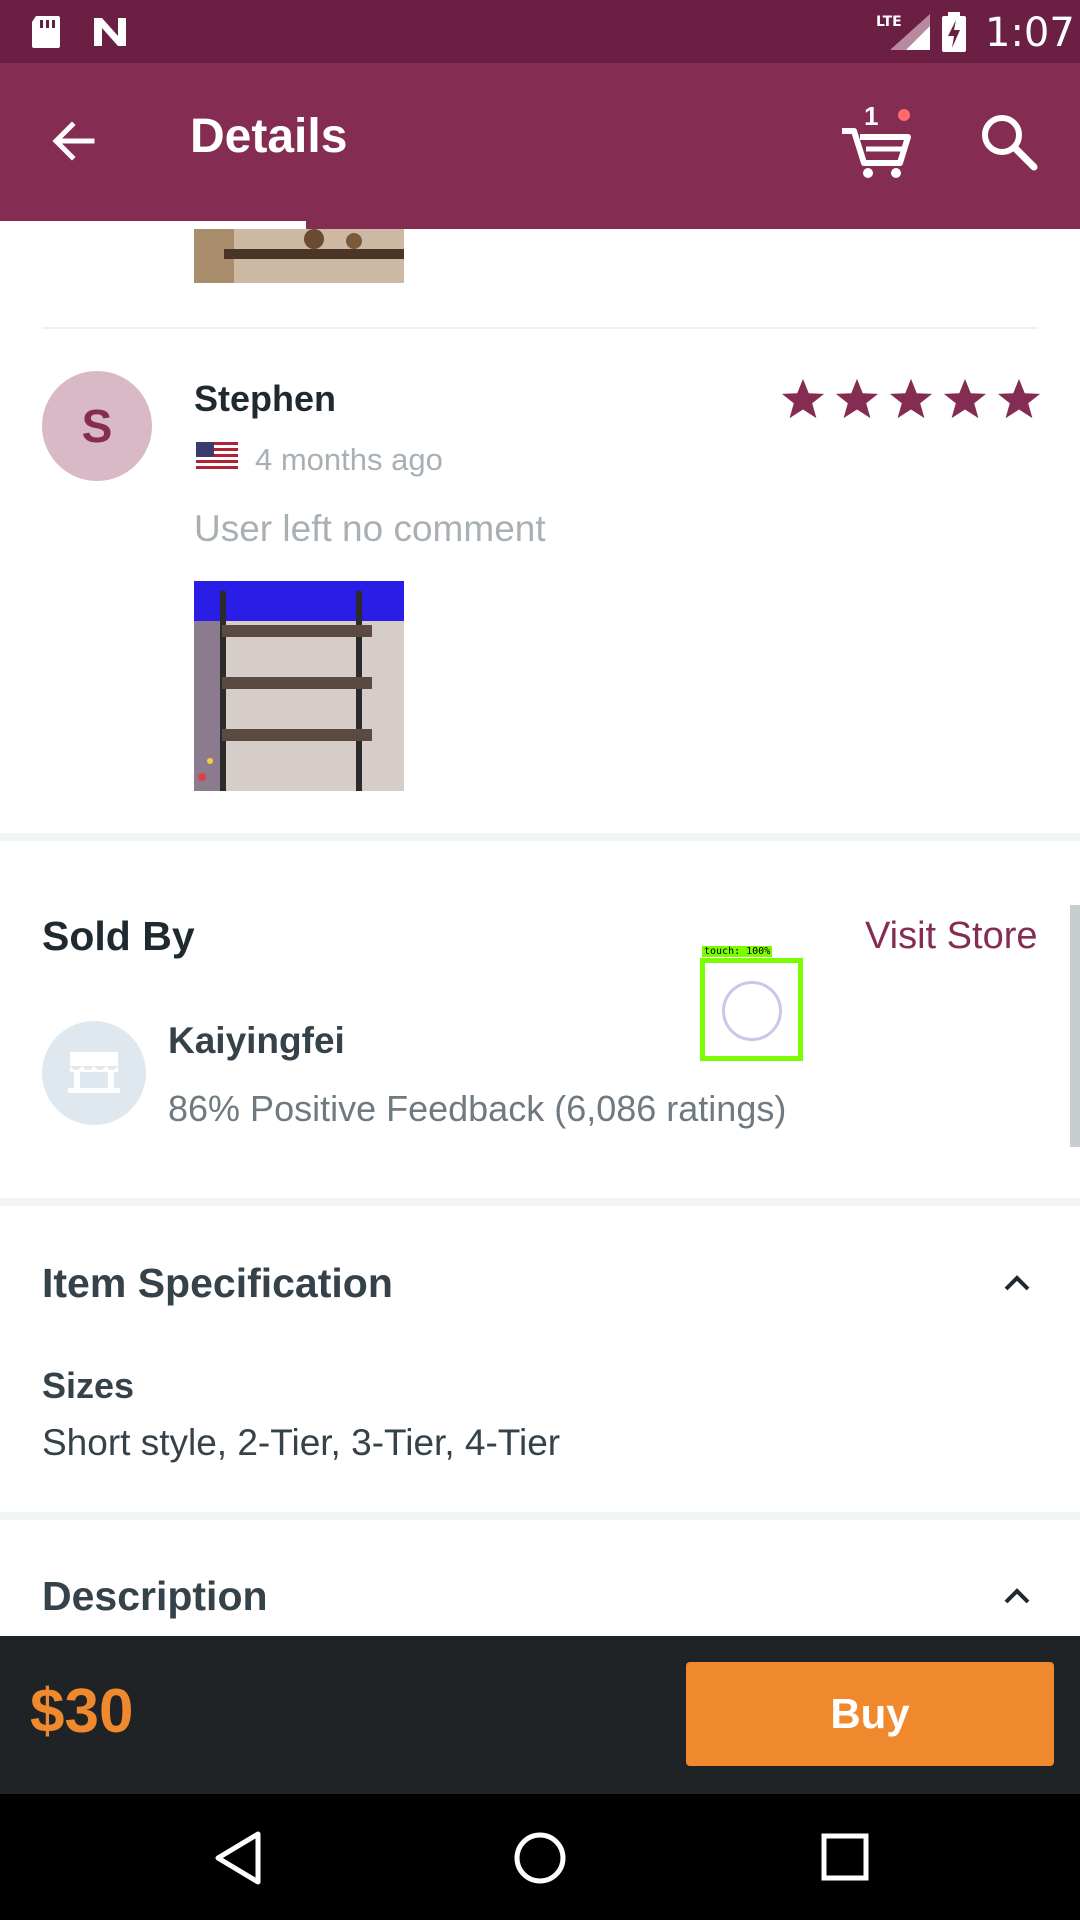  What do you see at coordinates (752, 1011) in the screenshot?
I see `touch-indicator-circle` at bounding box center [752, 1011].